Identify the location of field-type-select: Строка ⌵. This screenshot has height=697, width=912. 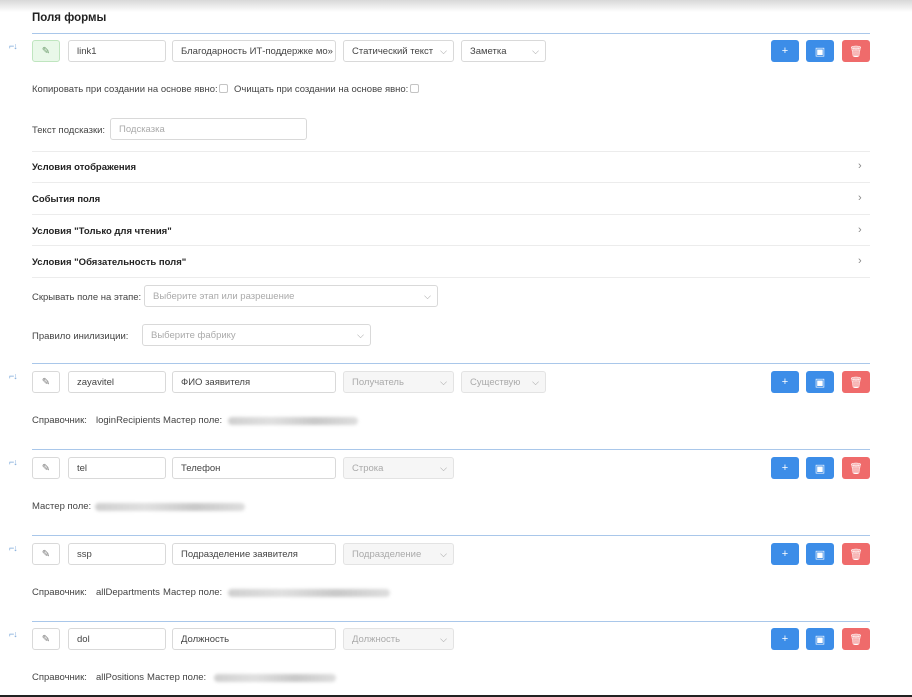
(398, 468).